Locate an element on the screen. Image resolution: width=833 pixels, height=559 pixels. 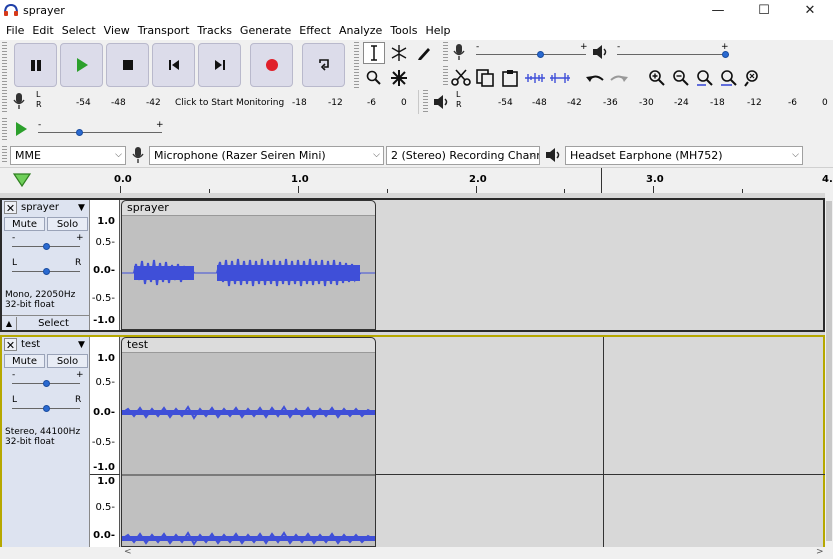
track-info: Stereo, 44100Hz 32-bit float is located at coordinates (42, 437).